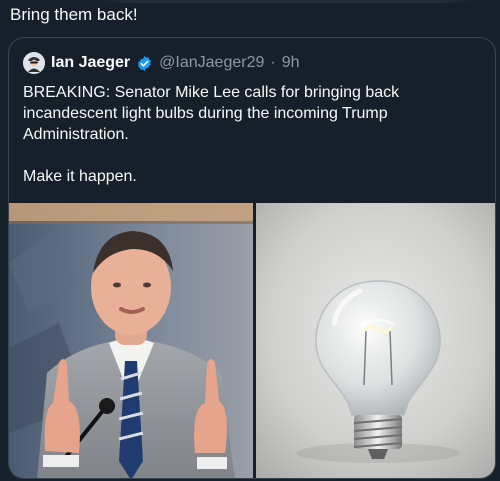 The image size is (500, 481). I want to click on quoted-tweet-header: Ian Jaeger @IanJaeger29 · 9h, so click(161, 63).